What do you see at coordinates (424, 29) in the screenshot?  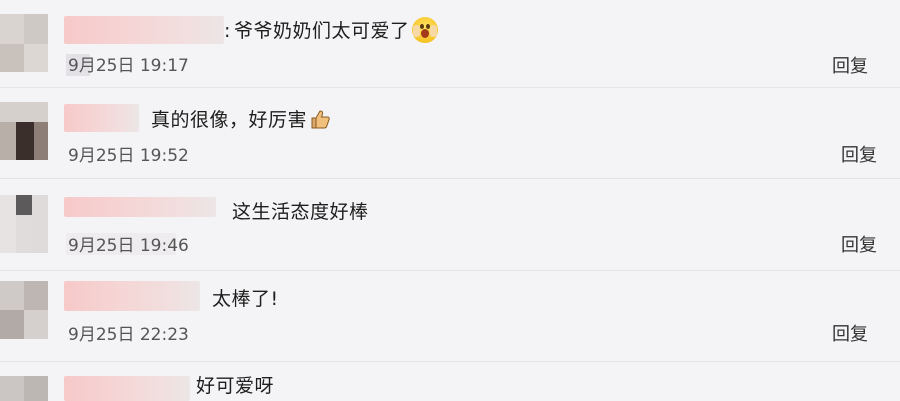 I see `screaming-face-emoji-icon` at bounding box center [424, 29].